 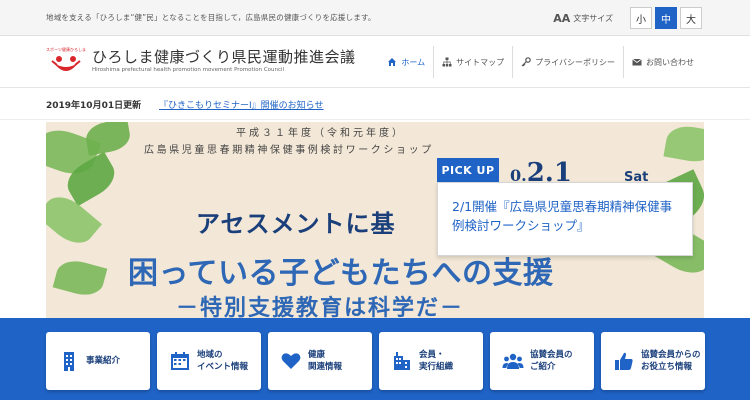 I want to click on card-health: 健康 関連情報, so click(x=320, y=361).